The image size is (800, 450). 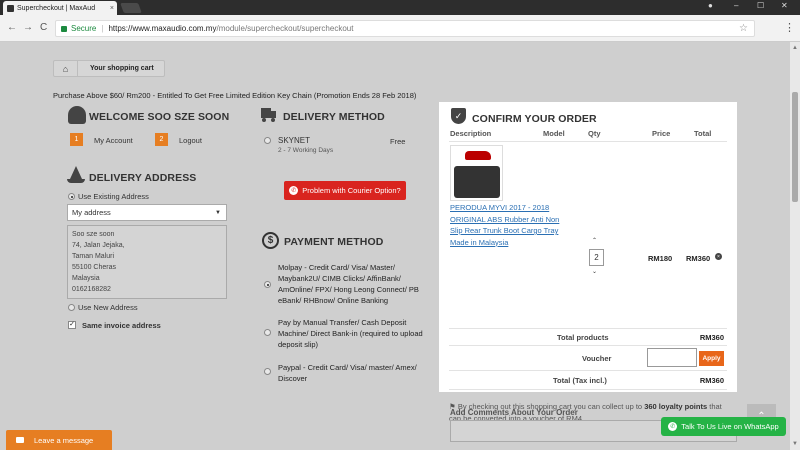 I want to click on logout-number-badge: 2, so click(x=161, y=139).